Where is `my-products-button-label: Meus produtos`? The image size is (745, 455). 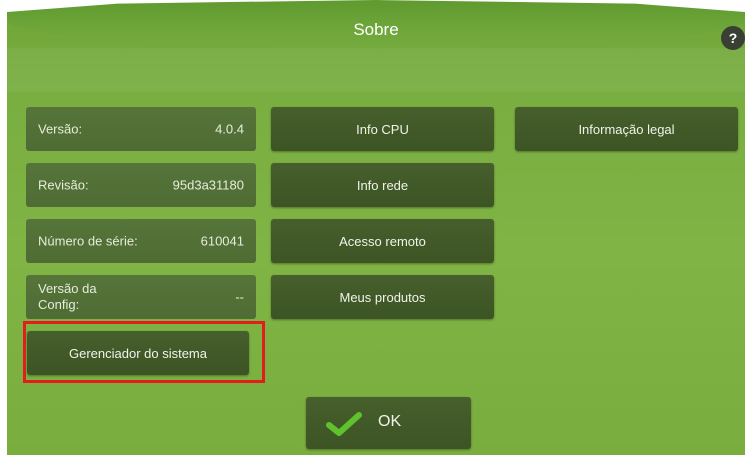
my-products-button-label: Meus produtos is located at coordinates (382, 297).